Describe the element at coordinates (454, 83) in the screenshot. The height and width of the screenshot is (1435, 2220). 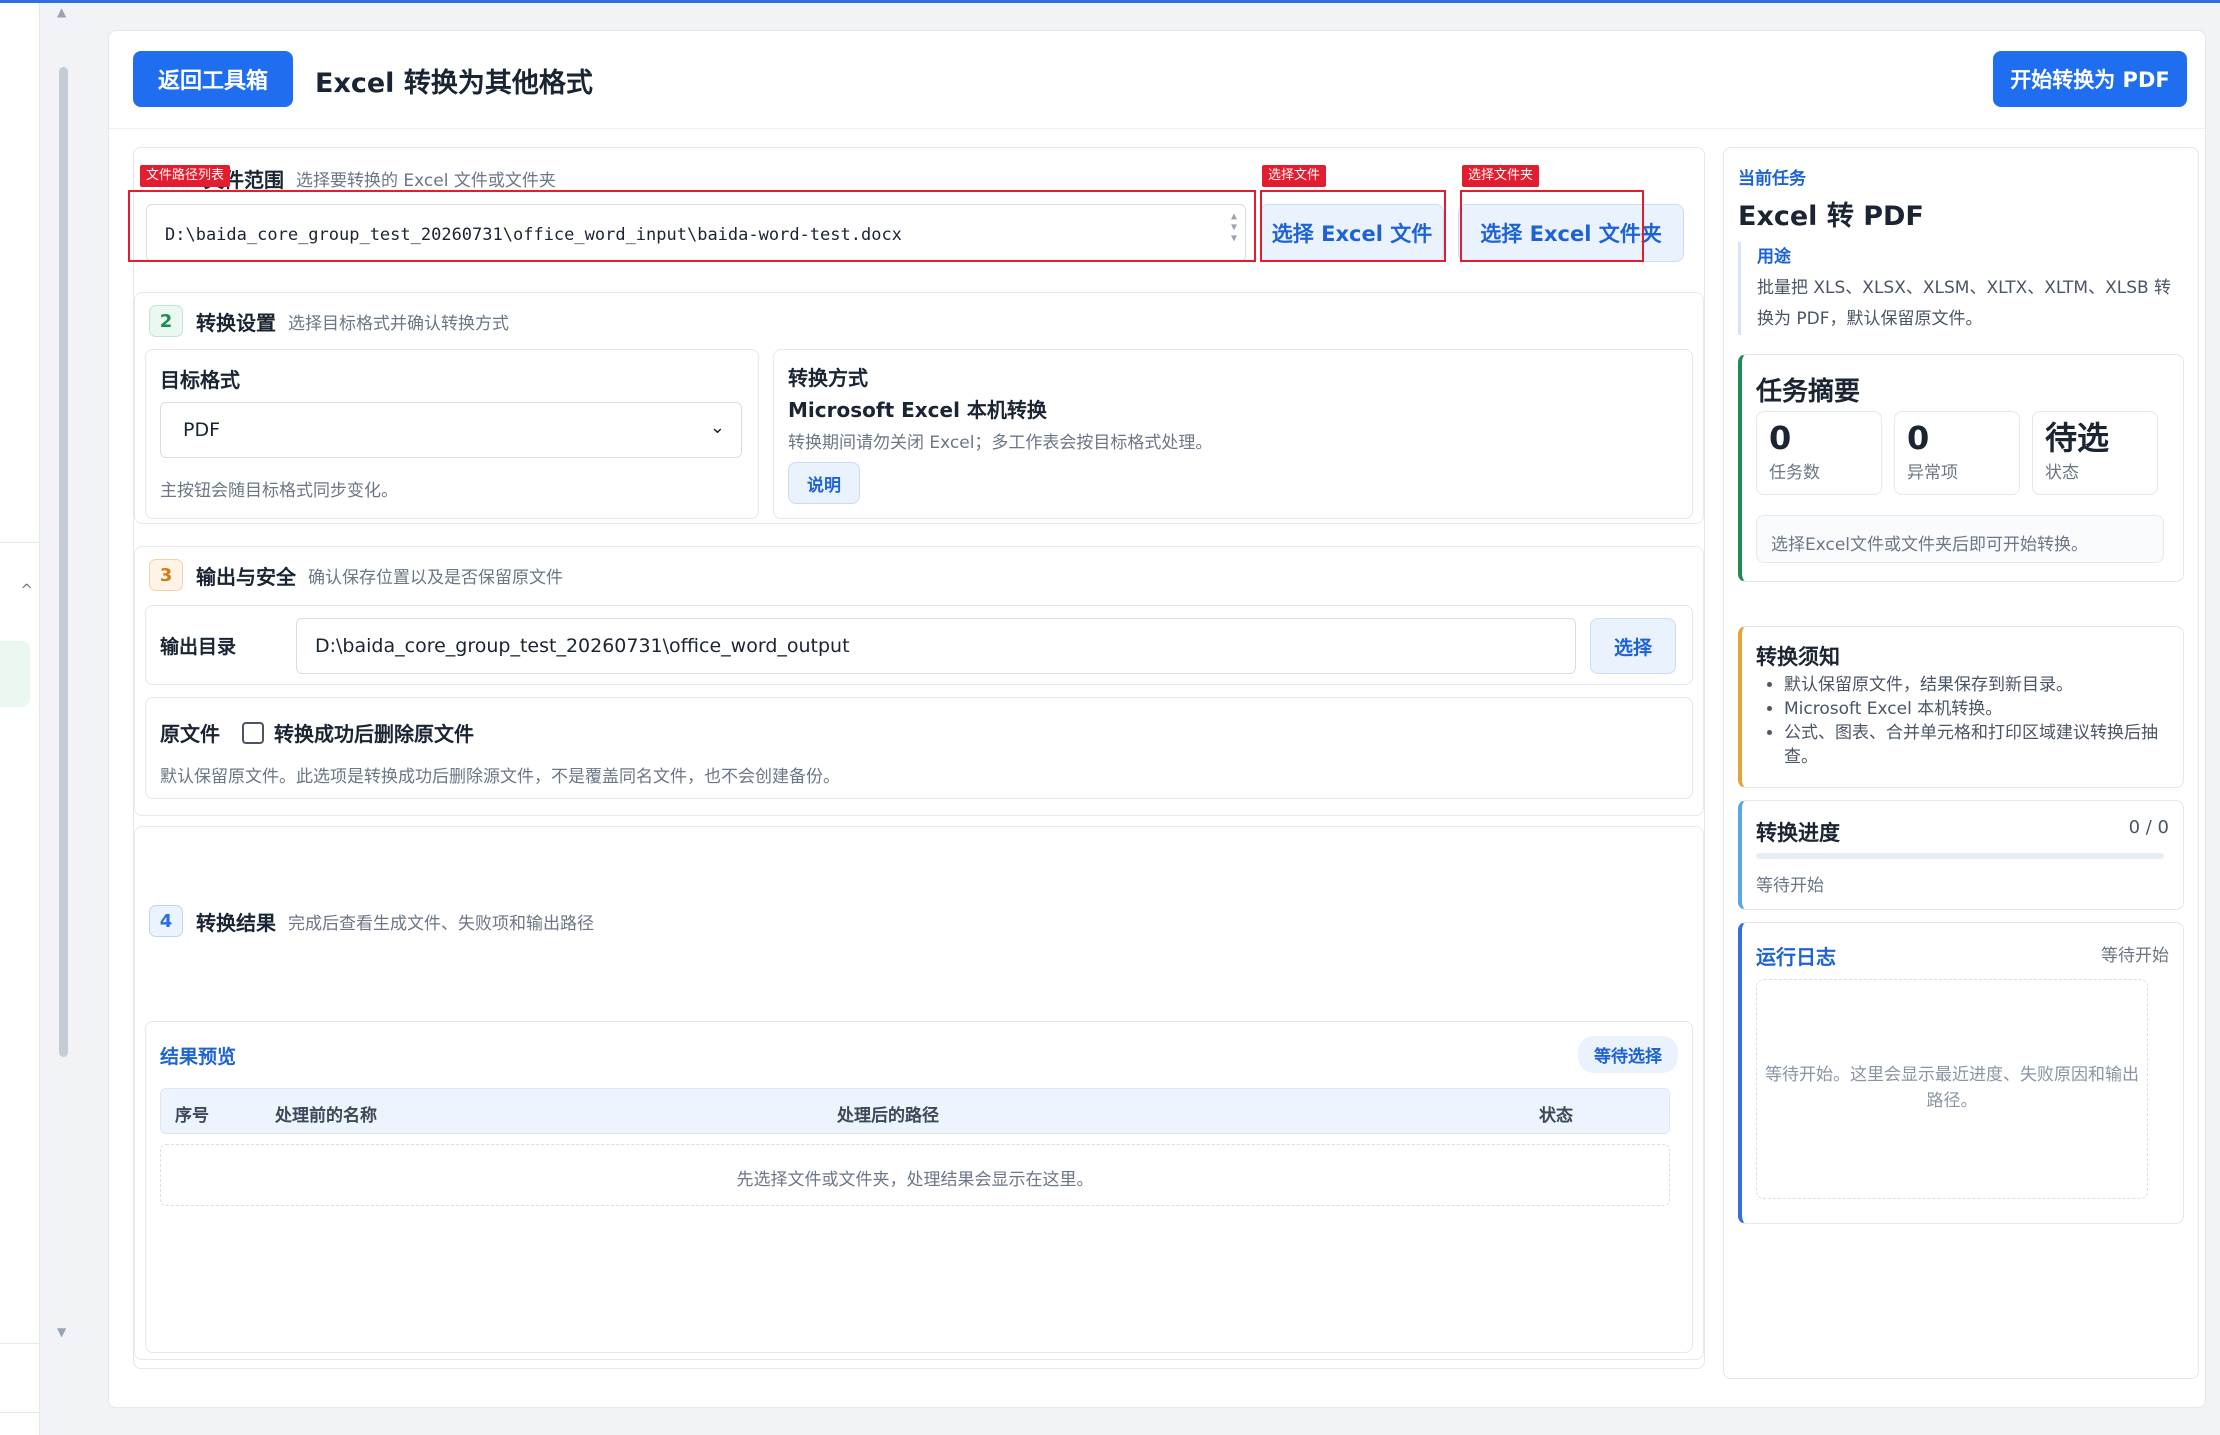
I see `page-title: Excel 转换为其他格式` at that location.